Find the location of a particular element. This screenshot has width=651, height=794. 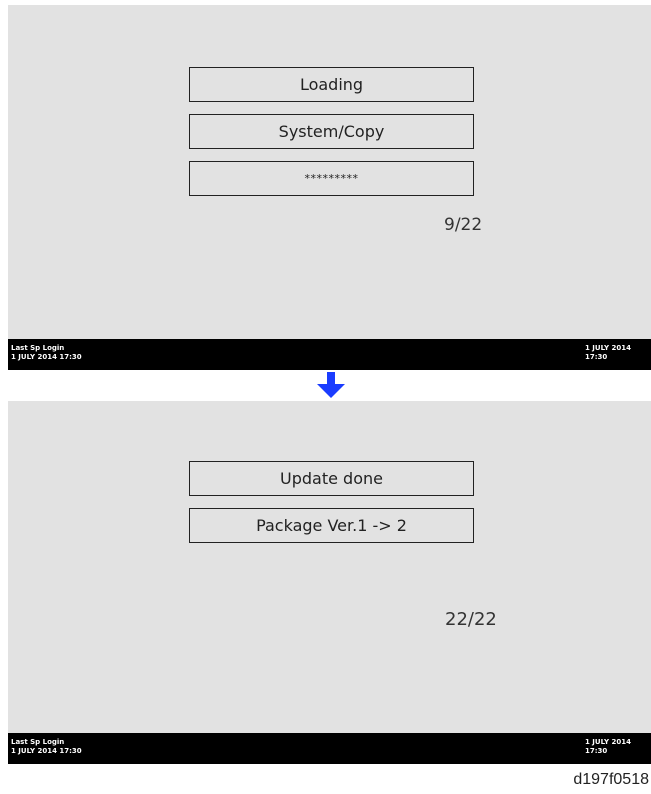

figure-id: d197f0518 is located at coordinates (611, 779).